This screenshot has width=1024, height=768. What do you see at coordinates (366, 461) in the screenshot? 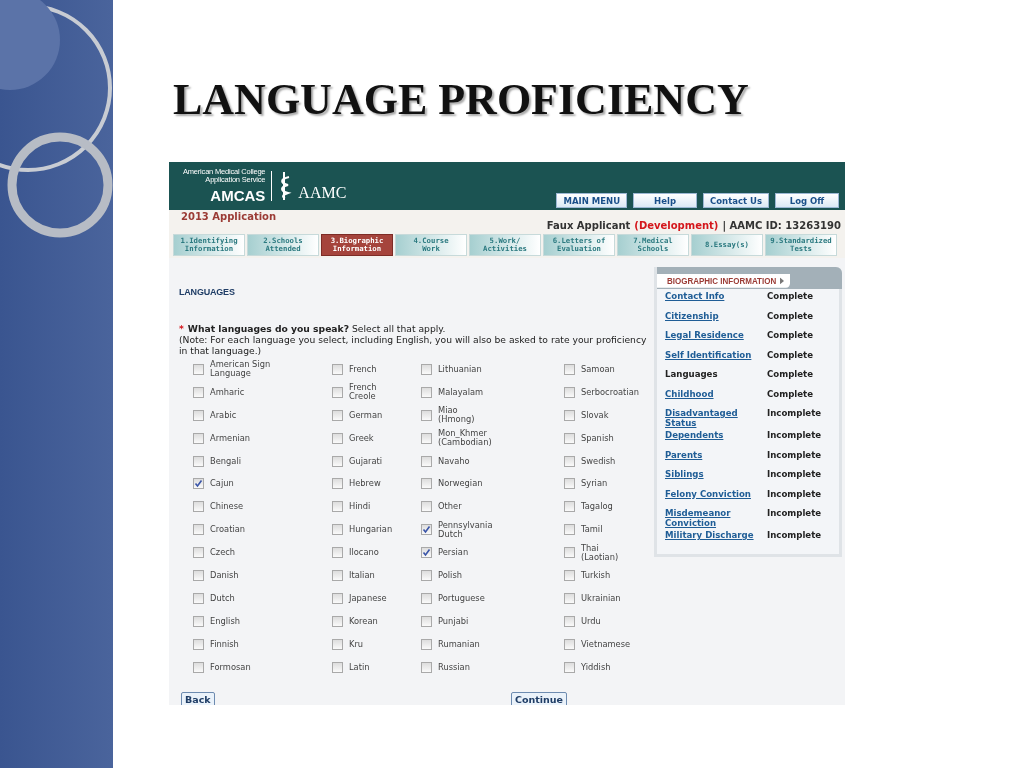
I see `language-label: Gujarati` at bounding box center [366, 461].